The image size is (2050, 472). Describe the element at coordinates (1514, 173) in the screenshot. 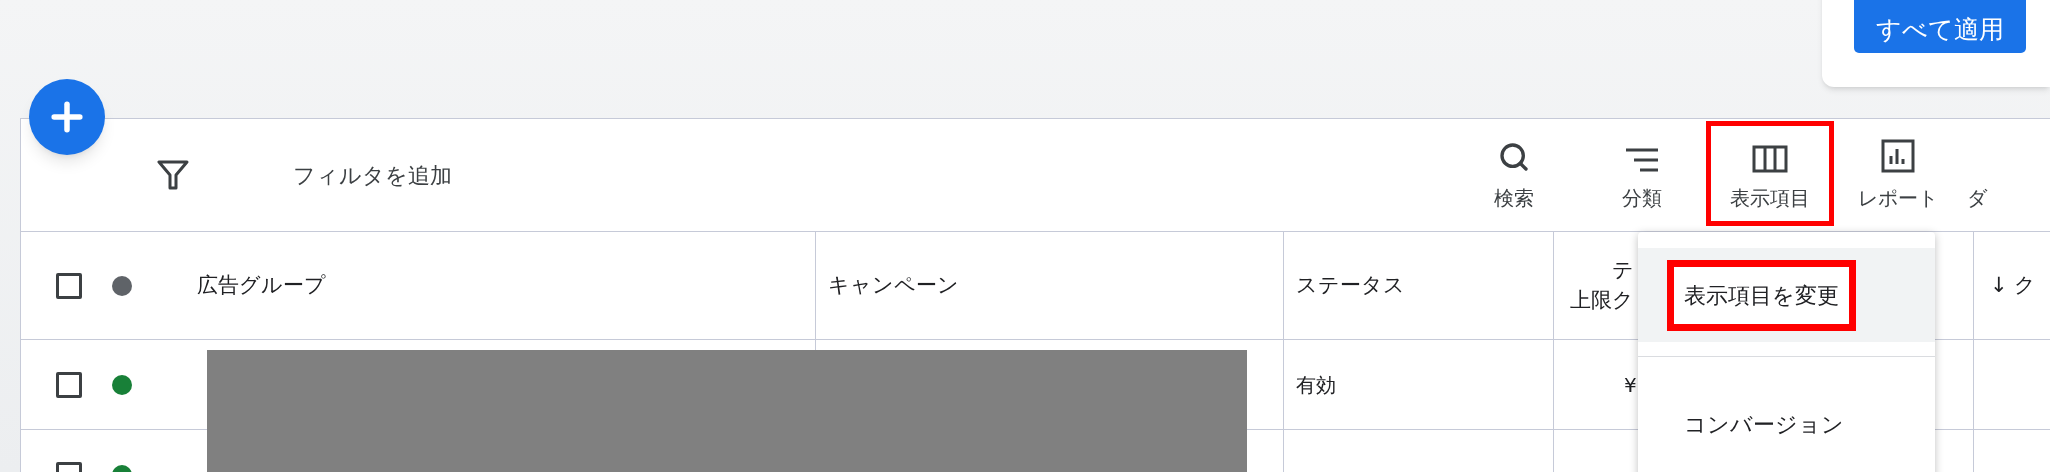

I see `toolbar-button: 検索` at that location.